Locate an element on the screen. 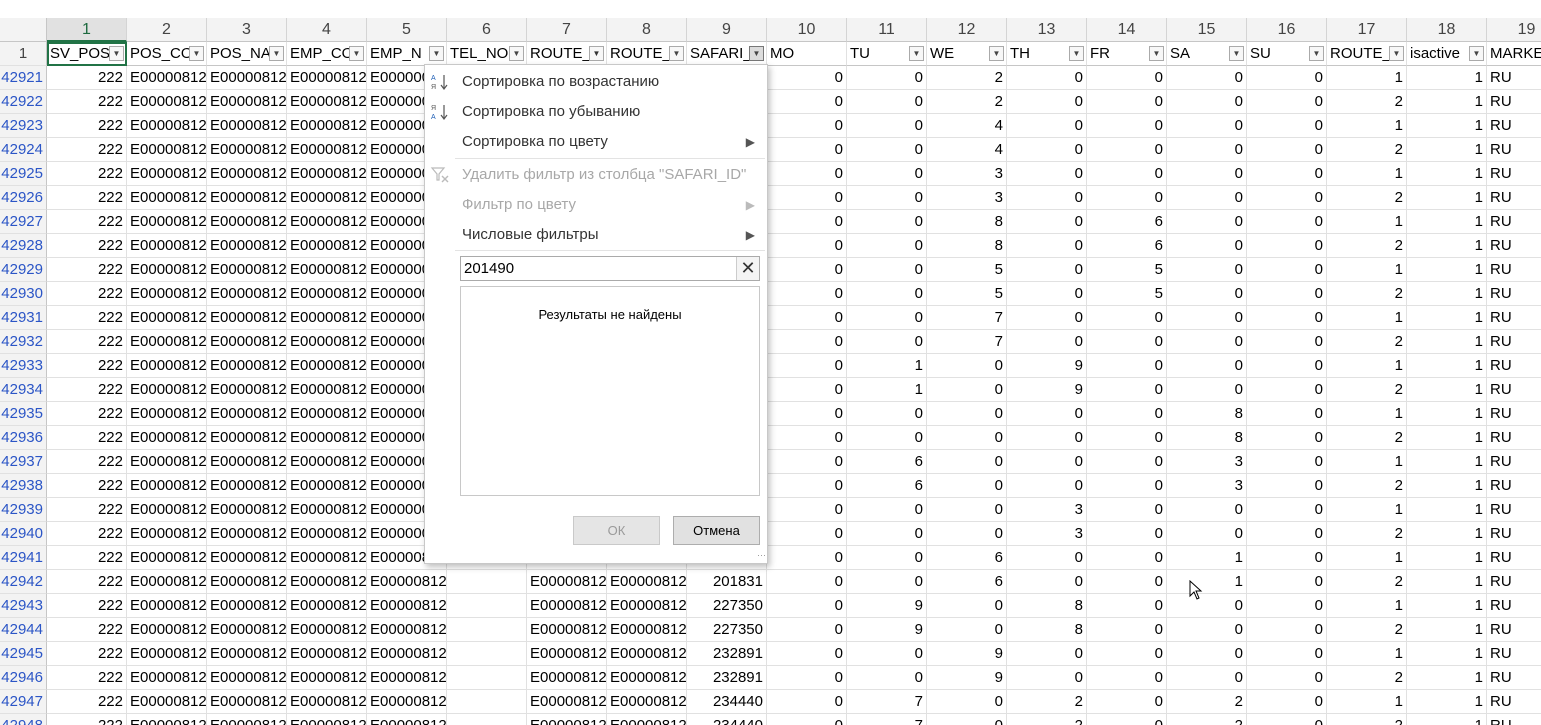  column-header: TEL_NO ▼ is located at coordinates (487, 54).